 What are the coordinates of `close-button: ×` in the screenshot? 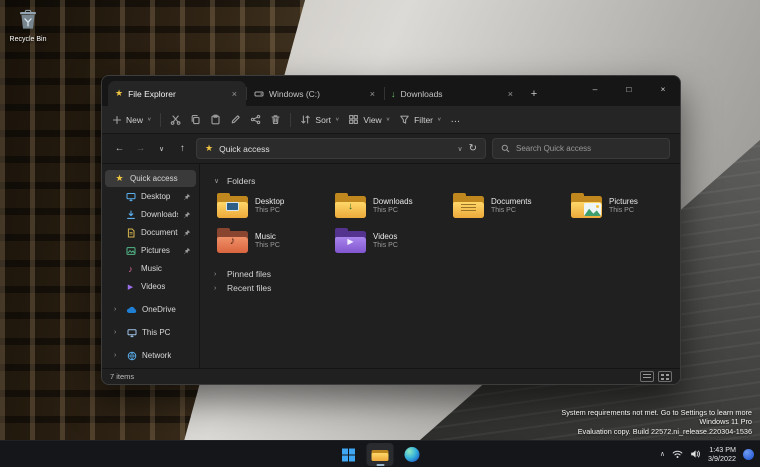 It's located at (663, 89).